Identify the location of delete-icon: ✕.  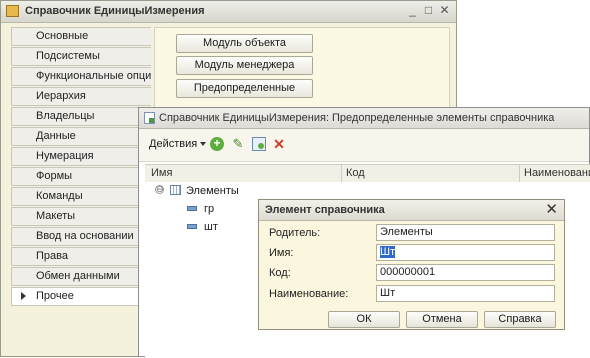
(279, 144).